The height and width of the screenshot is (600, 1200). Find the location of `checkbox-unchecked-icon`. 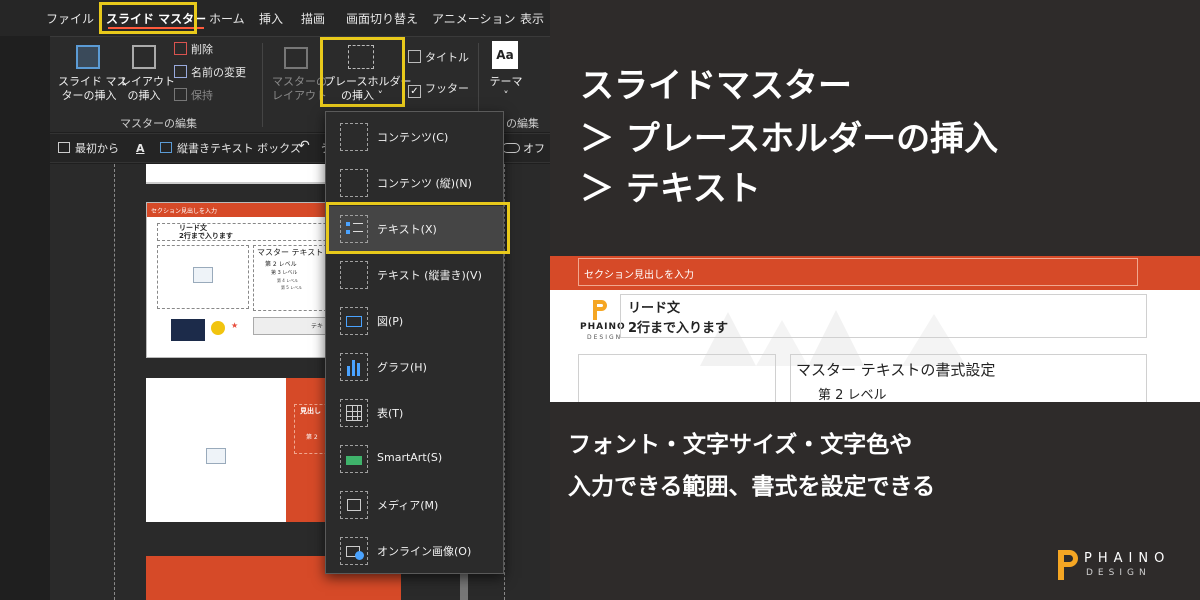

checkbox-unchecked-icon is located at coordinates (414, 56).